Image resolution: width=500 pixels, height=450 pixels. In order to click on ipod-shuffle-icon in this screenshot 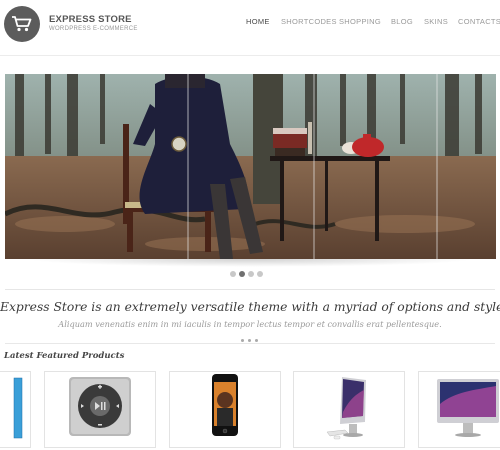, I will do `click(100, 406)`.